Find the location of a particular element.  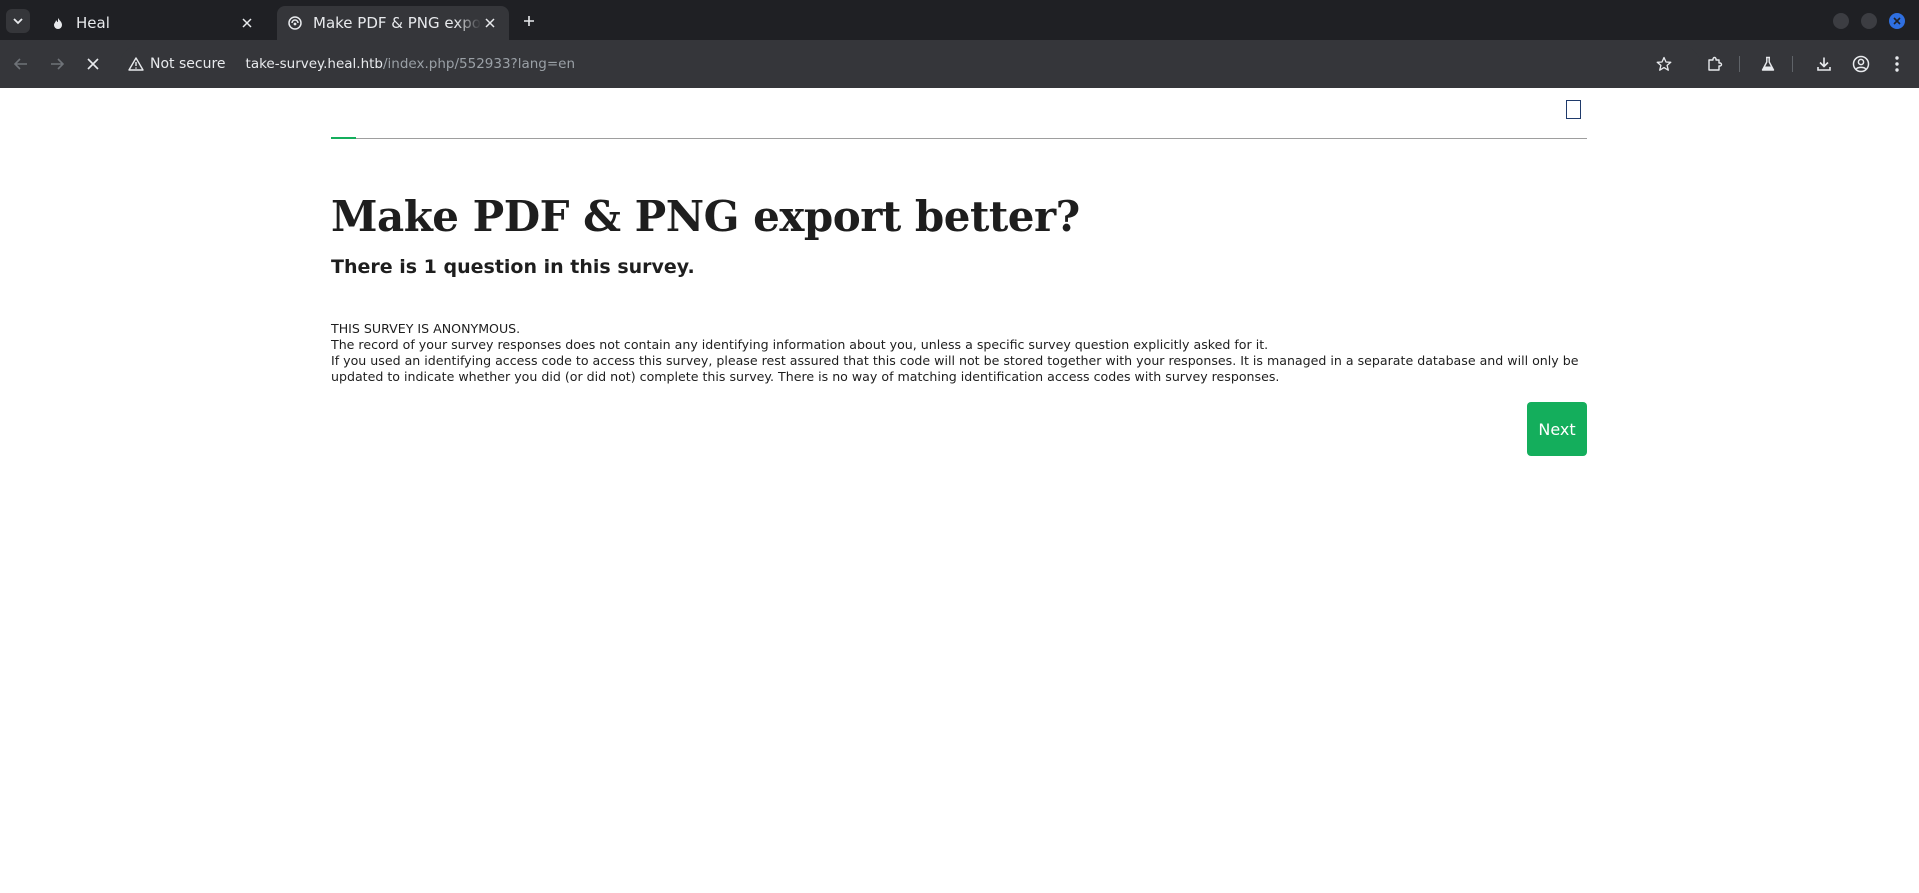

more-vertical-icon is located at coordinates (1897, 64).